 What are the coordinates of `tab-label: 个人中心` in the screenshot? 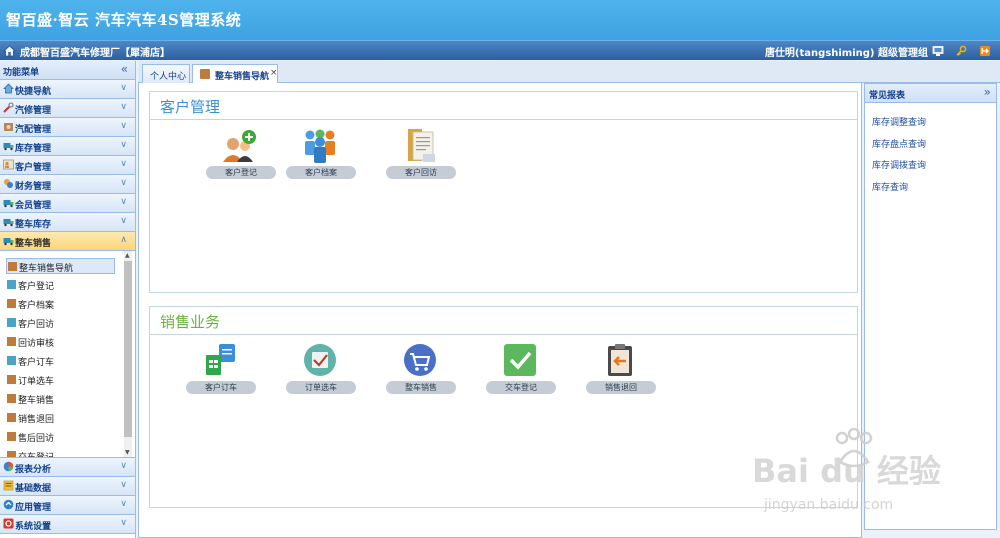 It's located at (168, 77).